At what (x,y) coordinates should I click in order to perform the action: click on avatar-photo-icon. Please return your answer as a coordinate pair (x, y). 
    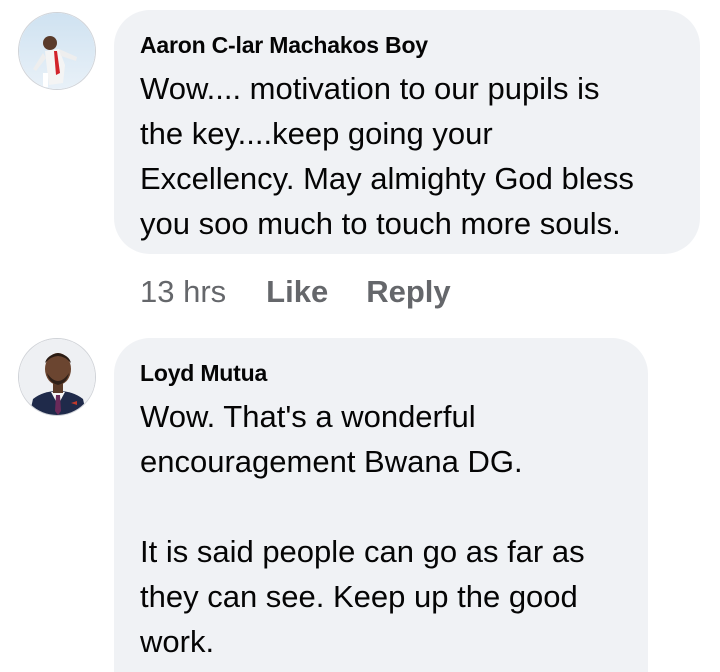
    Looking at the image, I should click on (57, 377).